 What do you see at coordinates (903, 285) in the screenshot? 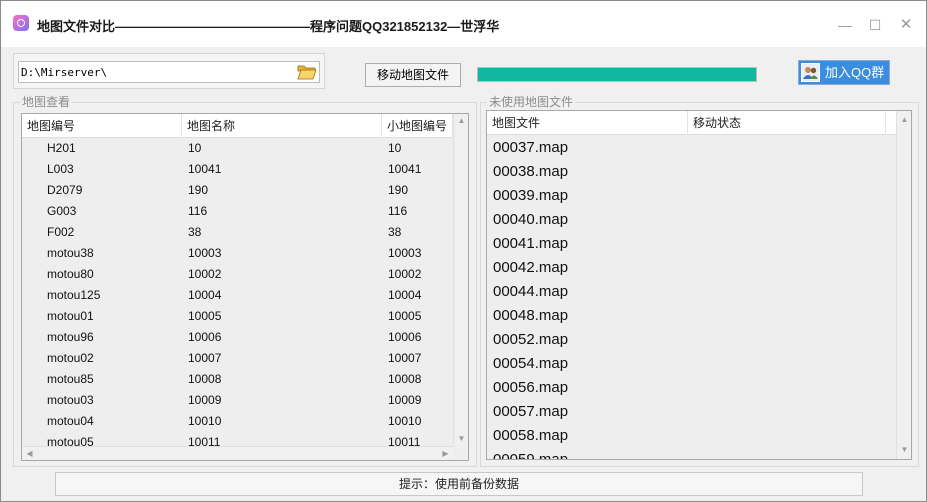
I see `unused-files-vertical-scrollbar: ▲ ▼` at bounding box center [903, 285].